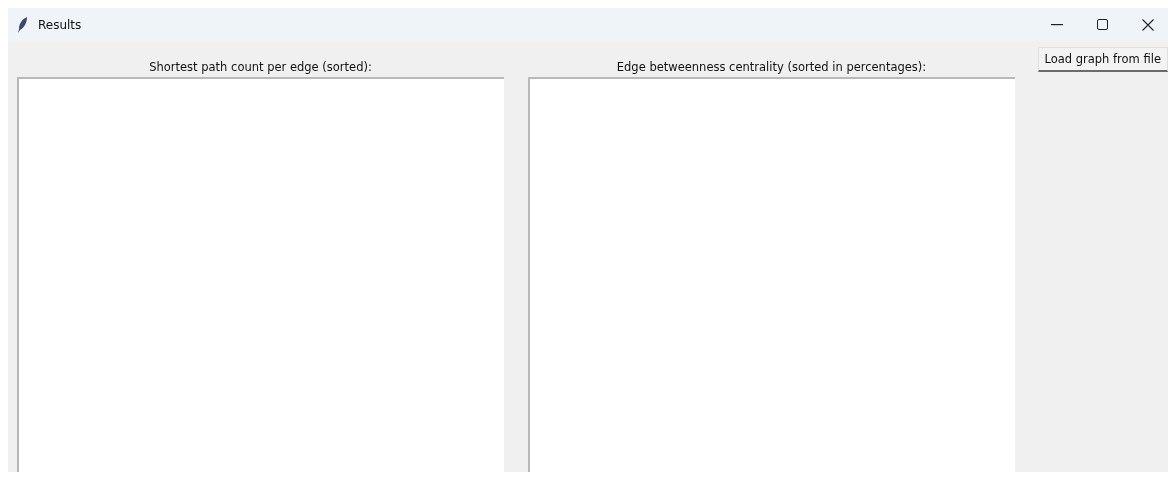  What do you see at coordinates (1057, 24) in the screenshot?
I see `minimize-icon` at bounding box center [1057, 24].